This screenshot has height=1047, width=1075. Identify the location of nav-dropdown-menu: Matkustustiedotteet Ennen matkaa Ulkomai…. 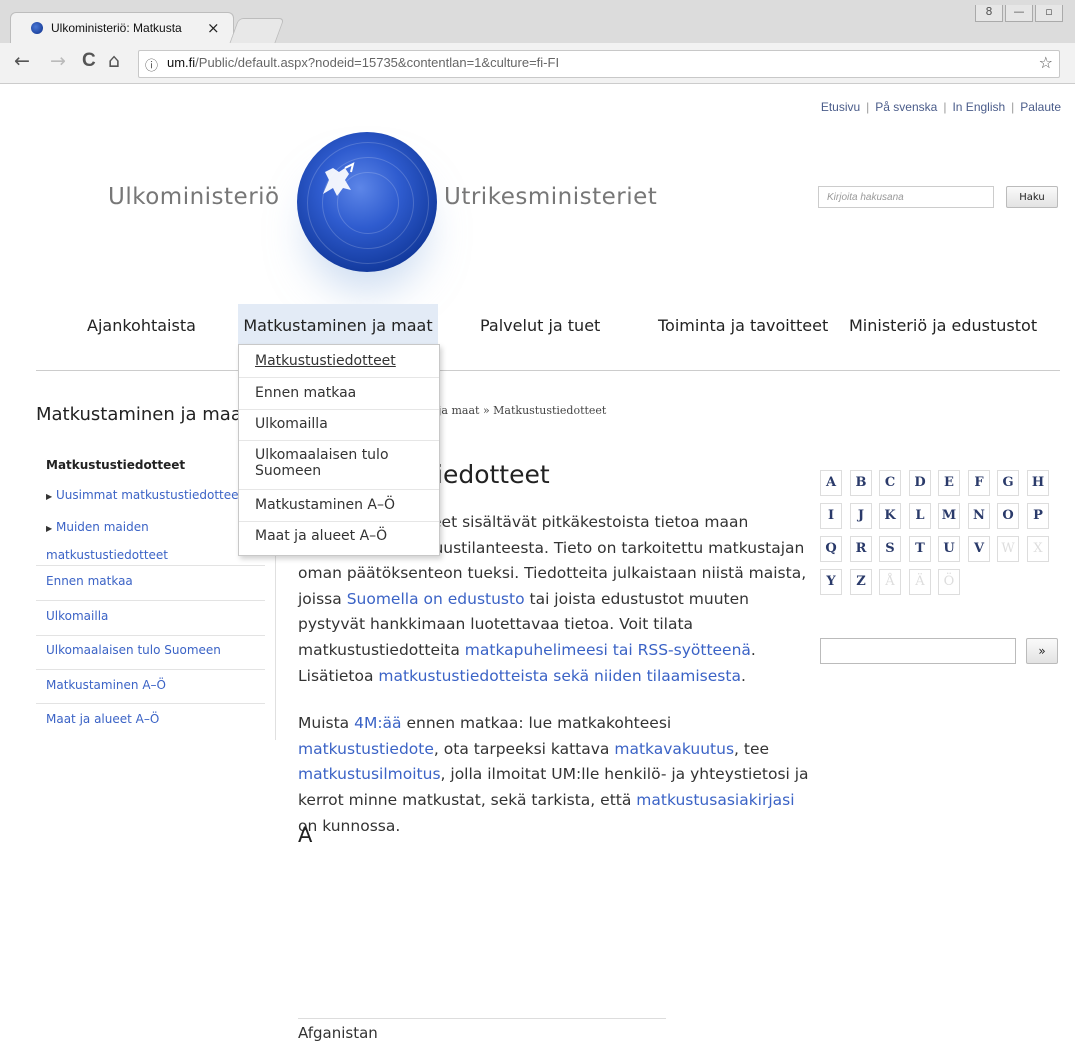
(339, 450).